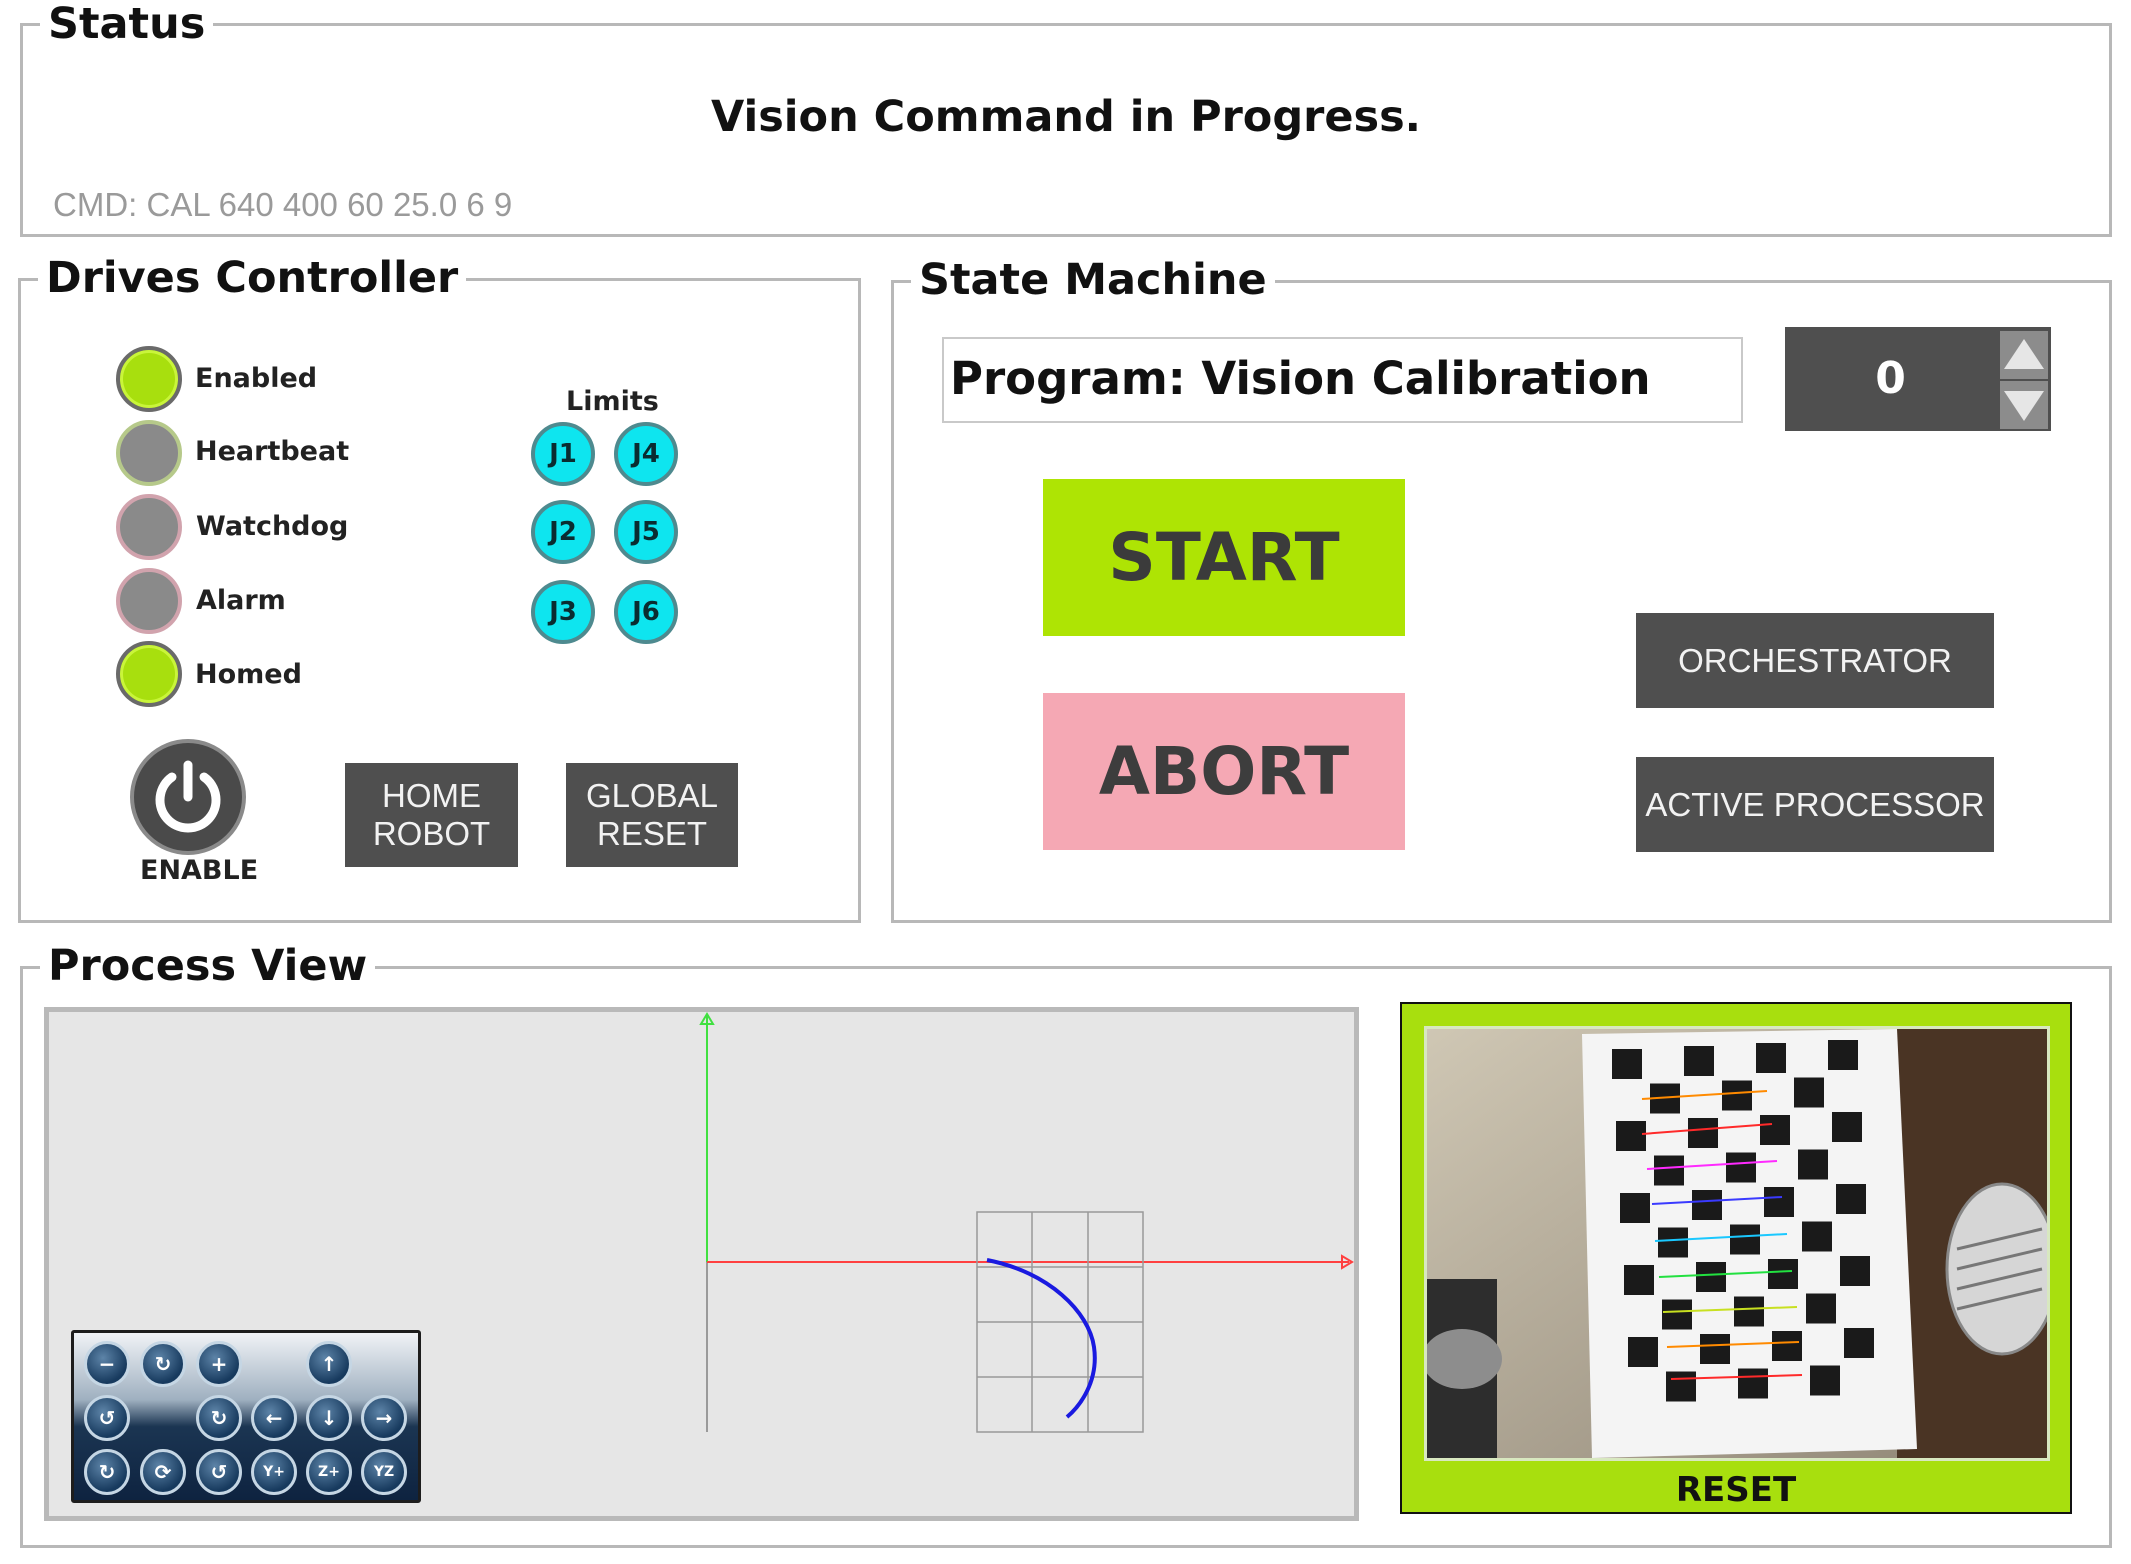 The image size is (2131, 1564). I want to click on pan-down-icon: ↓, so click(329, 1418).